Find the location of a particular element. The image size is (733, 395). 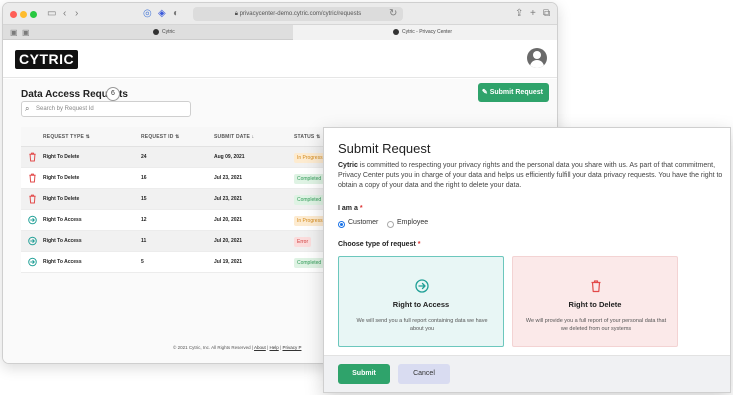

tab-sidebar-icon: ▣ is located at coordinates (14, 33).